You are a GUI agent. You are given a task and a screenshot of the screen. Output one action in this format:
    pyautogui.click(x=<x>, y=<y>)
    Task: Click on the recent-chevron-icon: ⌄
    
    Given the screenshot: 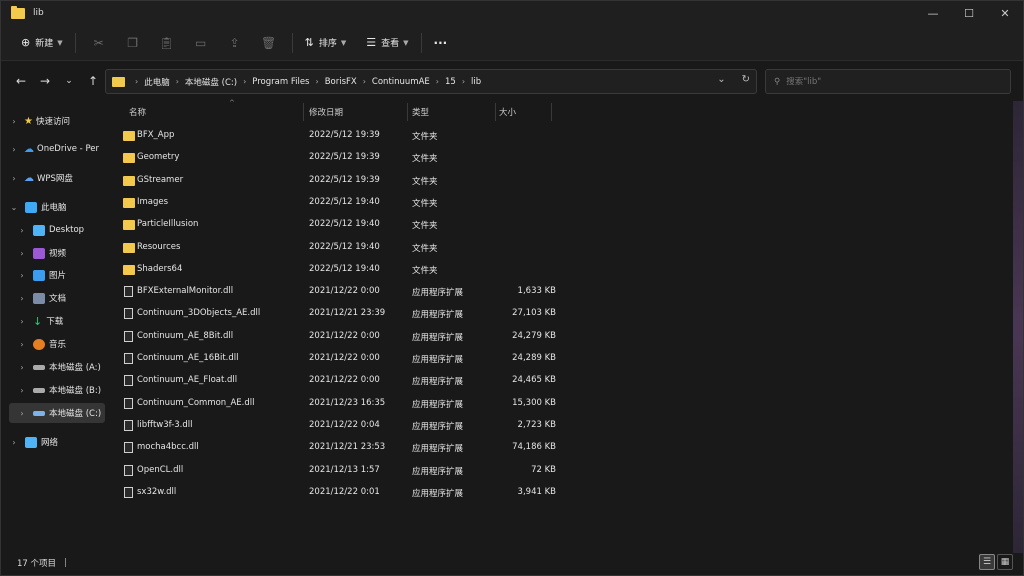 What is the action you would take?
    pyautogui.click(x=69, y=81)
    